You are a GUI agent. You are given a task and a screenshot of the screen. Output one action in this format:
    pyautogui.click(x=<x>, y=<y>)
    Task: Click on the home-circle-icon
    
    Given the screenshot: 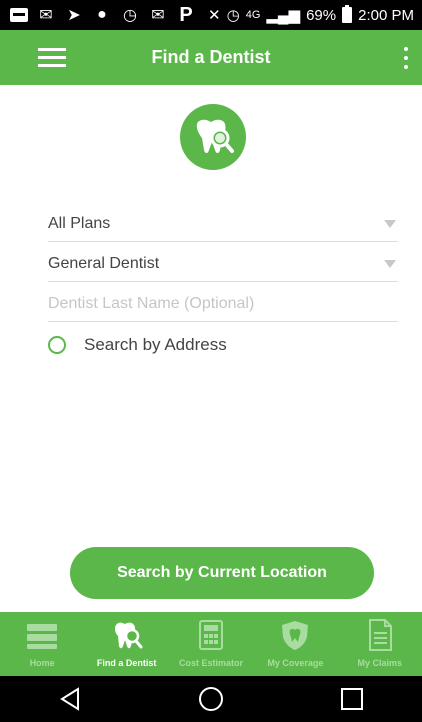 What is the action you would take?
    pyautogui.click(x=211, y=699)
    